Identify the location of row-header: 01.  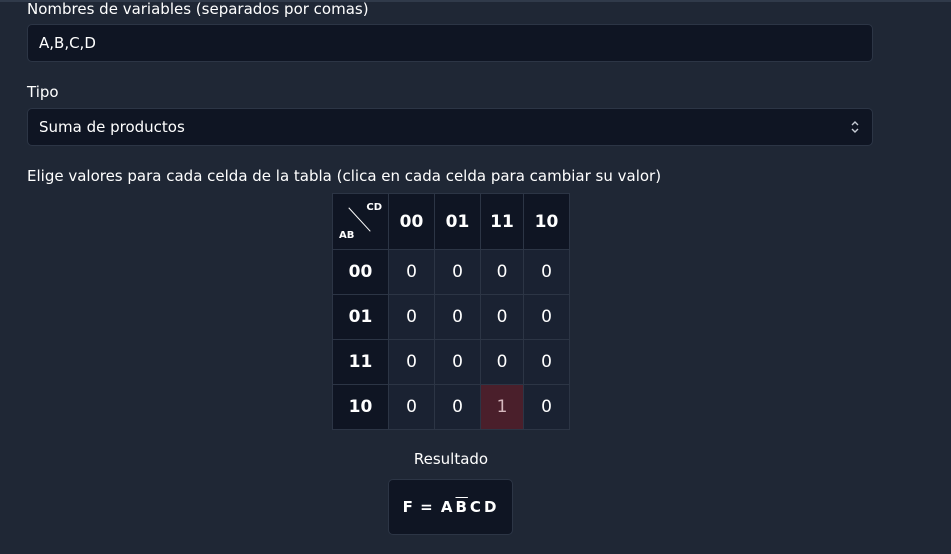
(360, 317).